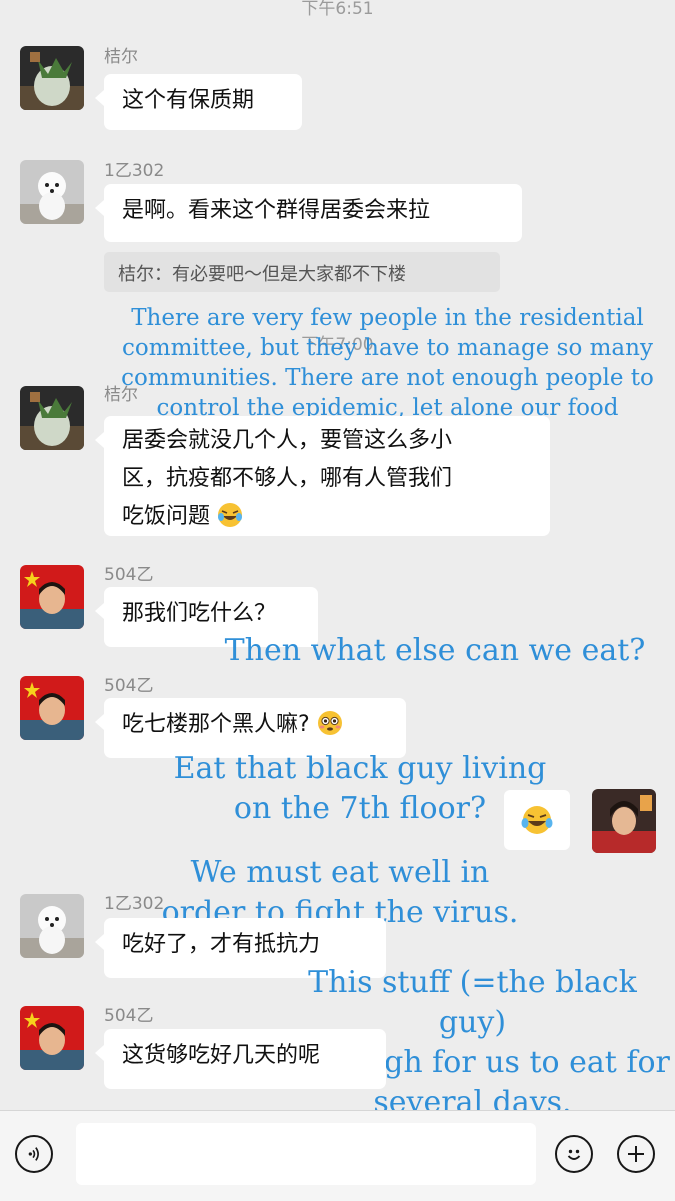 The height and width of the screenshot is (1201, 675). What do you see at coordinates (276, 210) in the screenshot?
I see `message-text: 是啊。看来这个群得居委会来拉` at bounding box center [276, 210].